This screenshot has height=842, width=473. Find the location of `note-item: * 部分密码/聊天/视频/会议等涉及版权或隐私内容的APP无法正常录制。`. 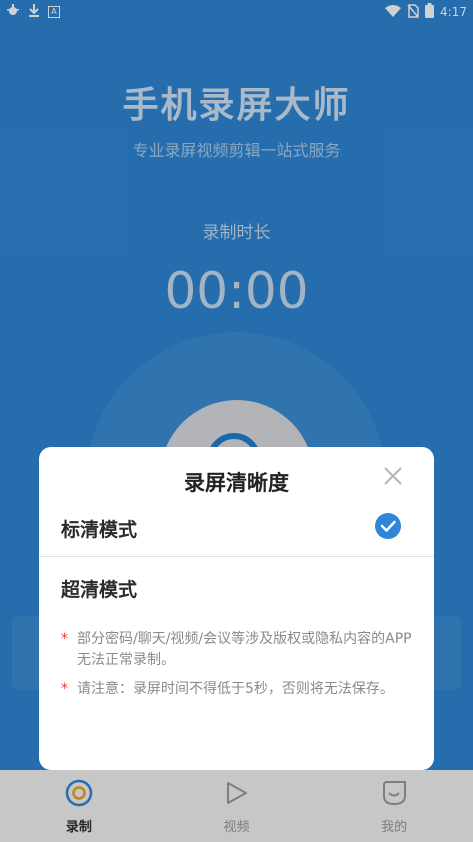

note-item: * 部分密码/聊天/视频/会议等涉及版权或隐私内容的APP无法正常录制。 is located at coordinates (238, 650).